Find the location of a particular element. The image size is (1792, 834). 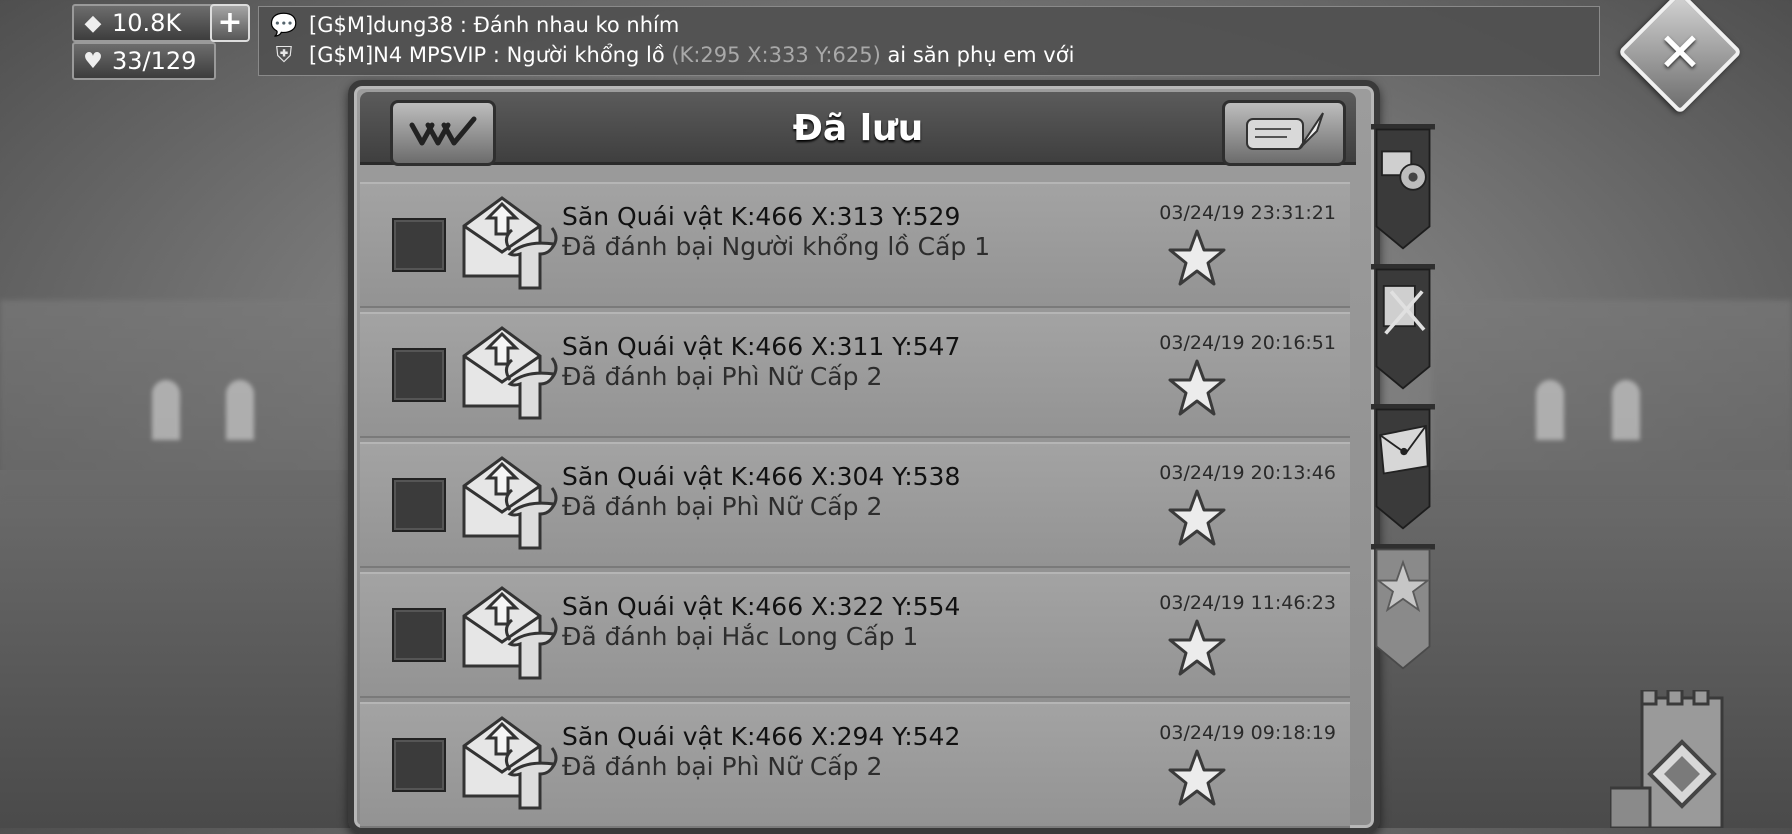

buy-gems-button: + is located at coordinates (230, 23).